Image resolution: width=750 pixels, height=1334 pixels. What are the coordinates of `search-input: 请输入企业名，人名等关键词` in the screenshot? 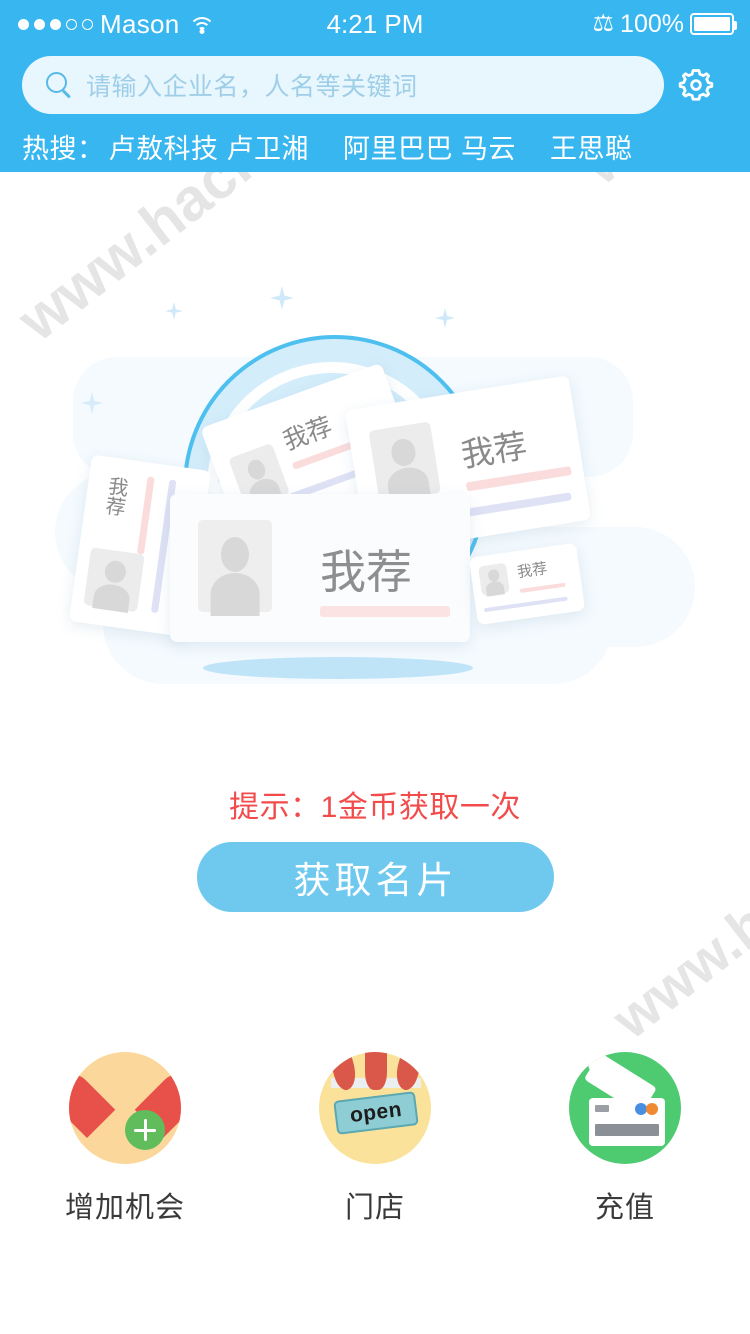 It's located at (343, 85).